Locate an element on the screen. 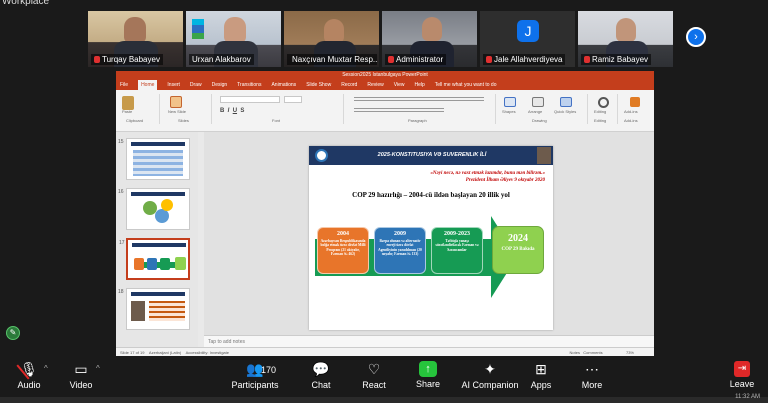 This screenshot has width=768, height=403. apps-button: ⊞ Apps is located at coordinates (541, 375).